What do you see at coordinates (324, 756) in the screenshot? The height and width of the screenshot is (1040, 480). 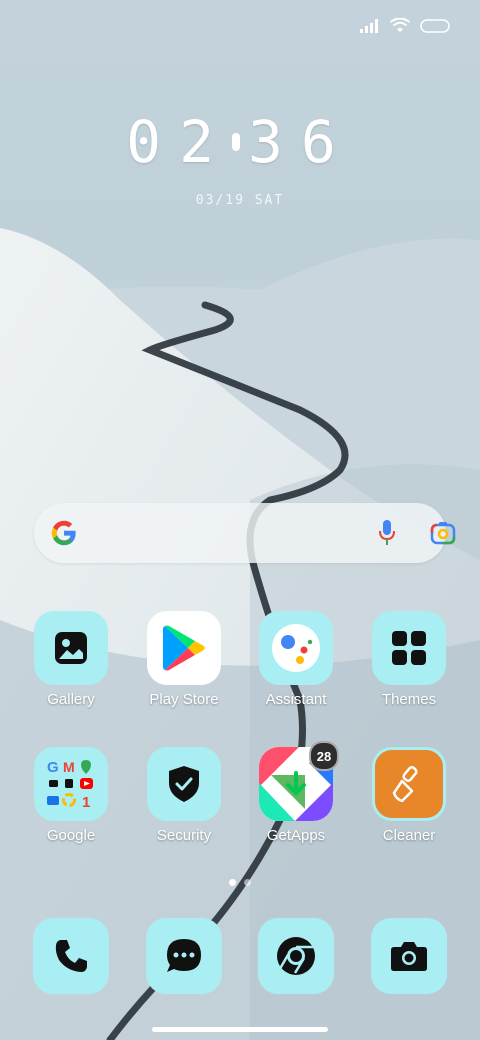 I see `notification-badge: 28` at bounding box center [324, 756].